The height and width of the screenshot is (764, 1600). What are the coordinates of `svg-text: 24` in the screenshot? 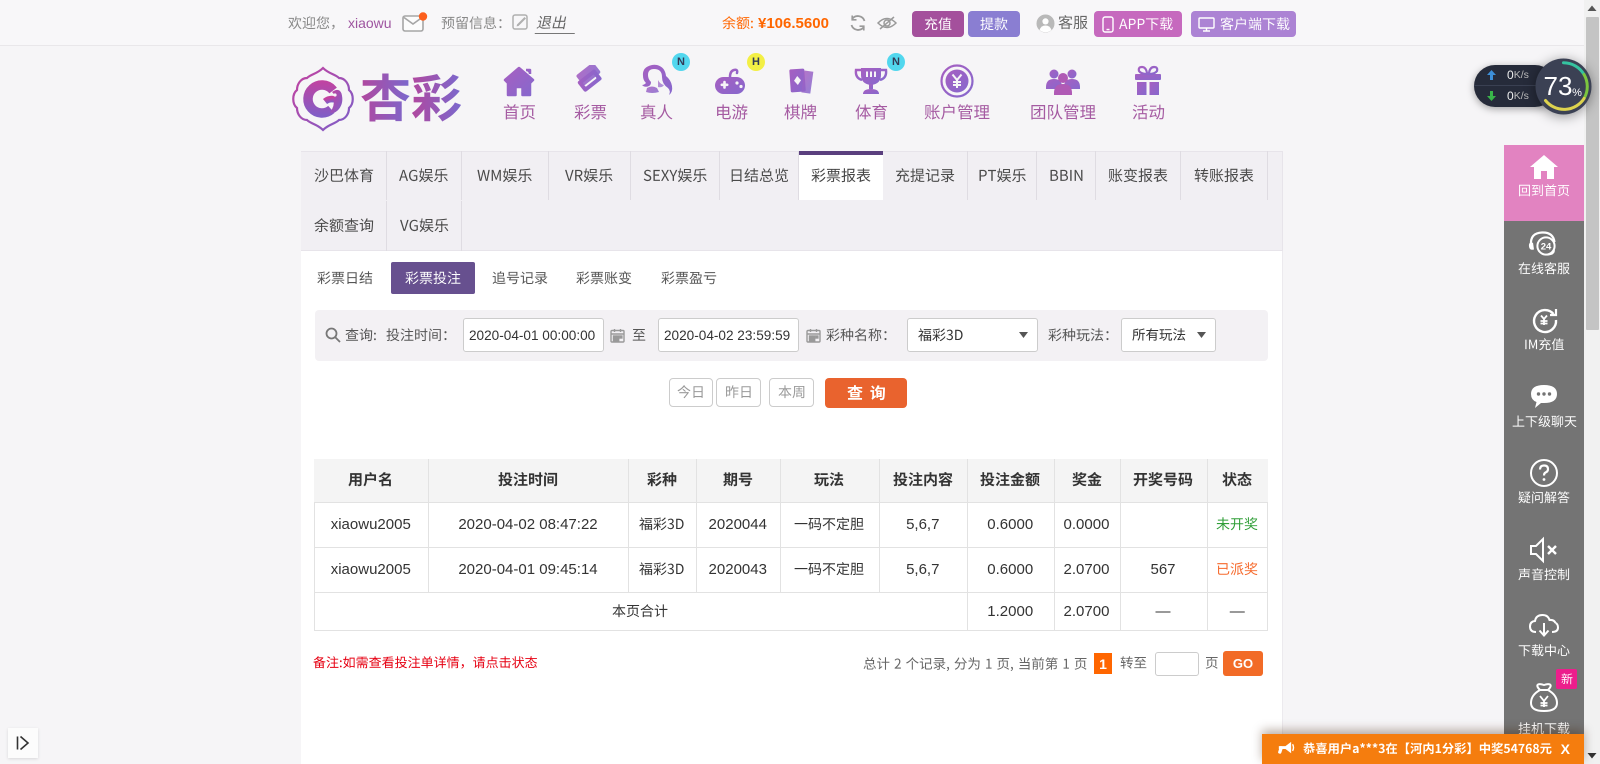 It's located at (1546, 246).